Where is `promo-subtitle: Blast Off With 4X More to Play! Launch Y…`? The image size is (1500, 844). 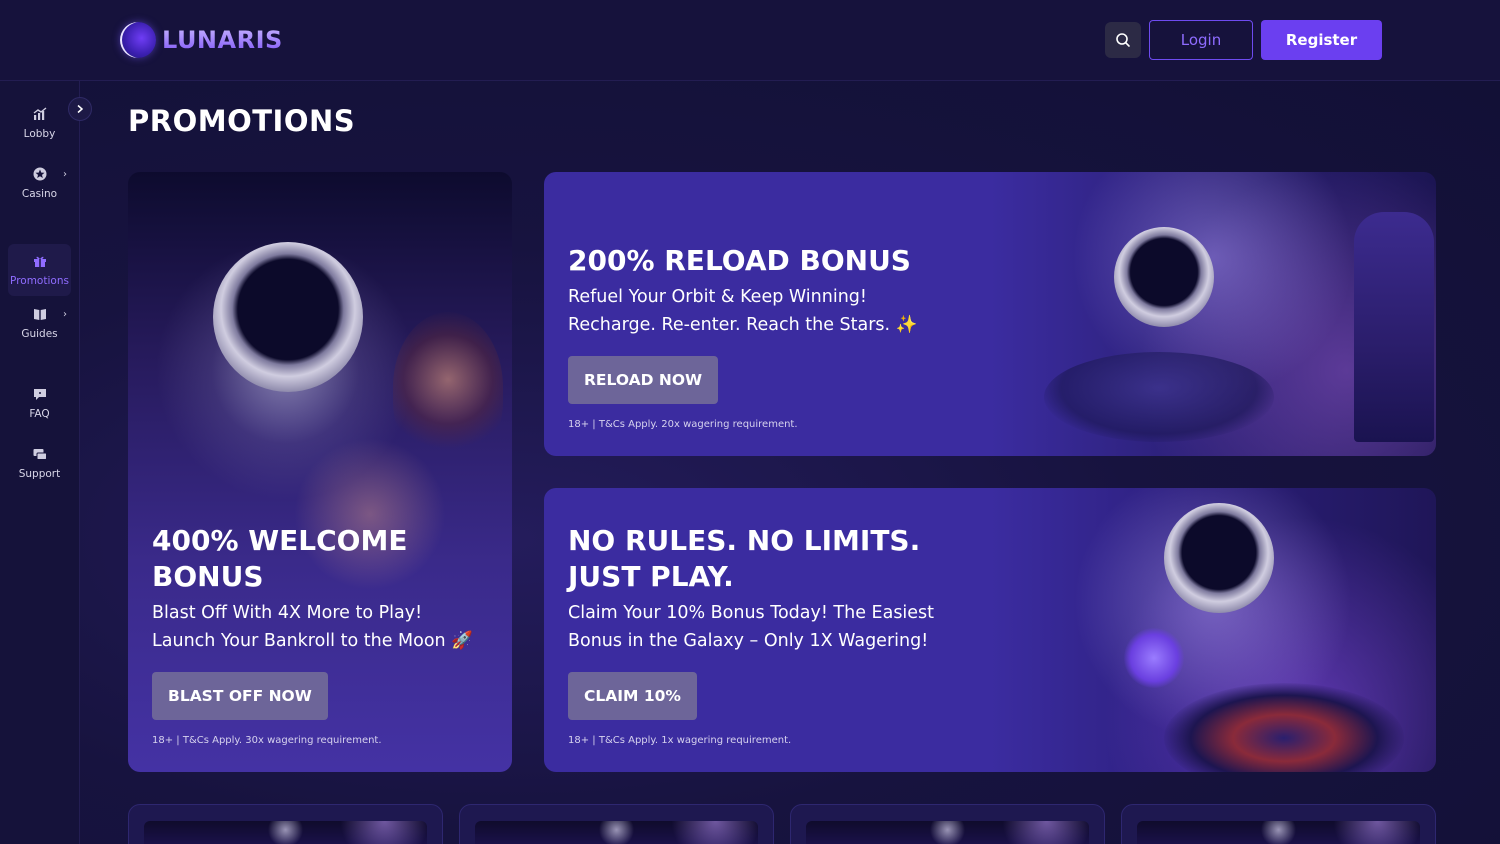
promo-subtitle: Blast Off With 4X More to Play! Launch Y… is located at coordinates (312, 627).